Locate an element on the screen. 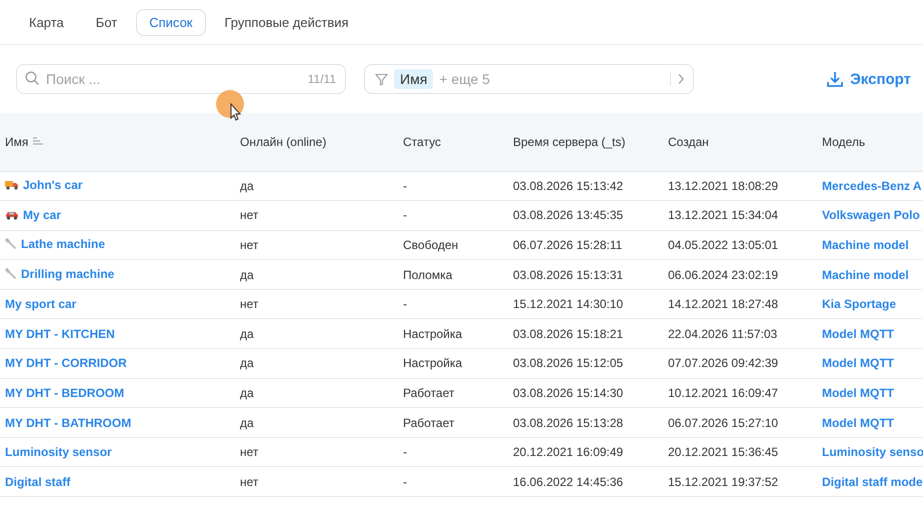  model-link: Kia Sportage is located at coordinates (870, 304).